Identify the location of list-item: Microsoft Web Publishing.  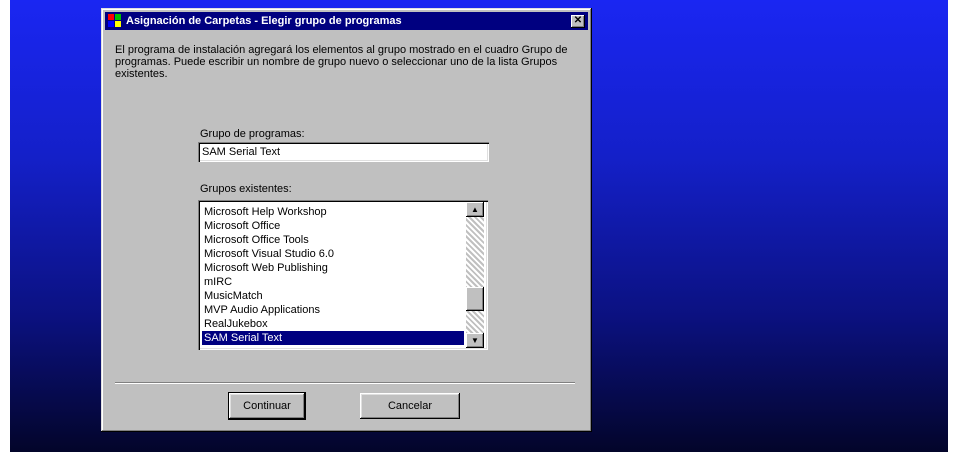
(333, 268).